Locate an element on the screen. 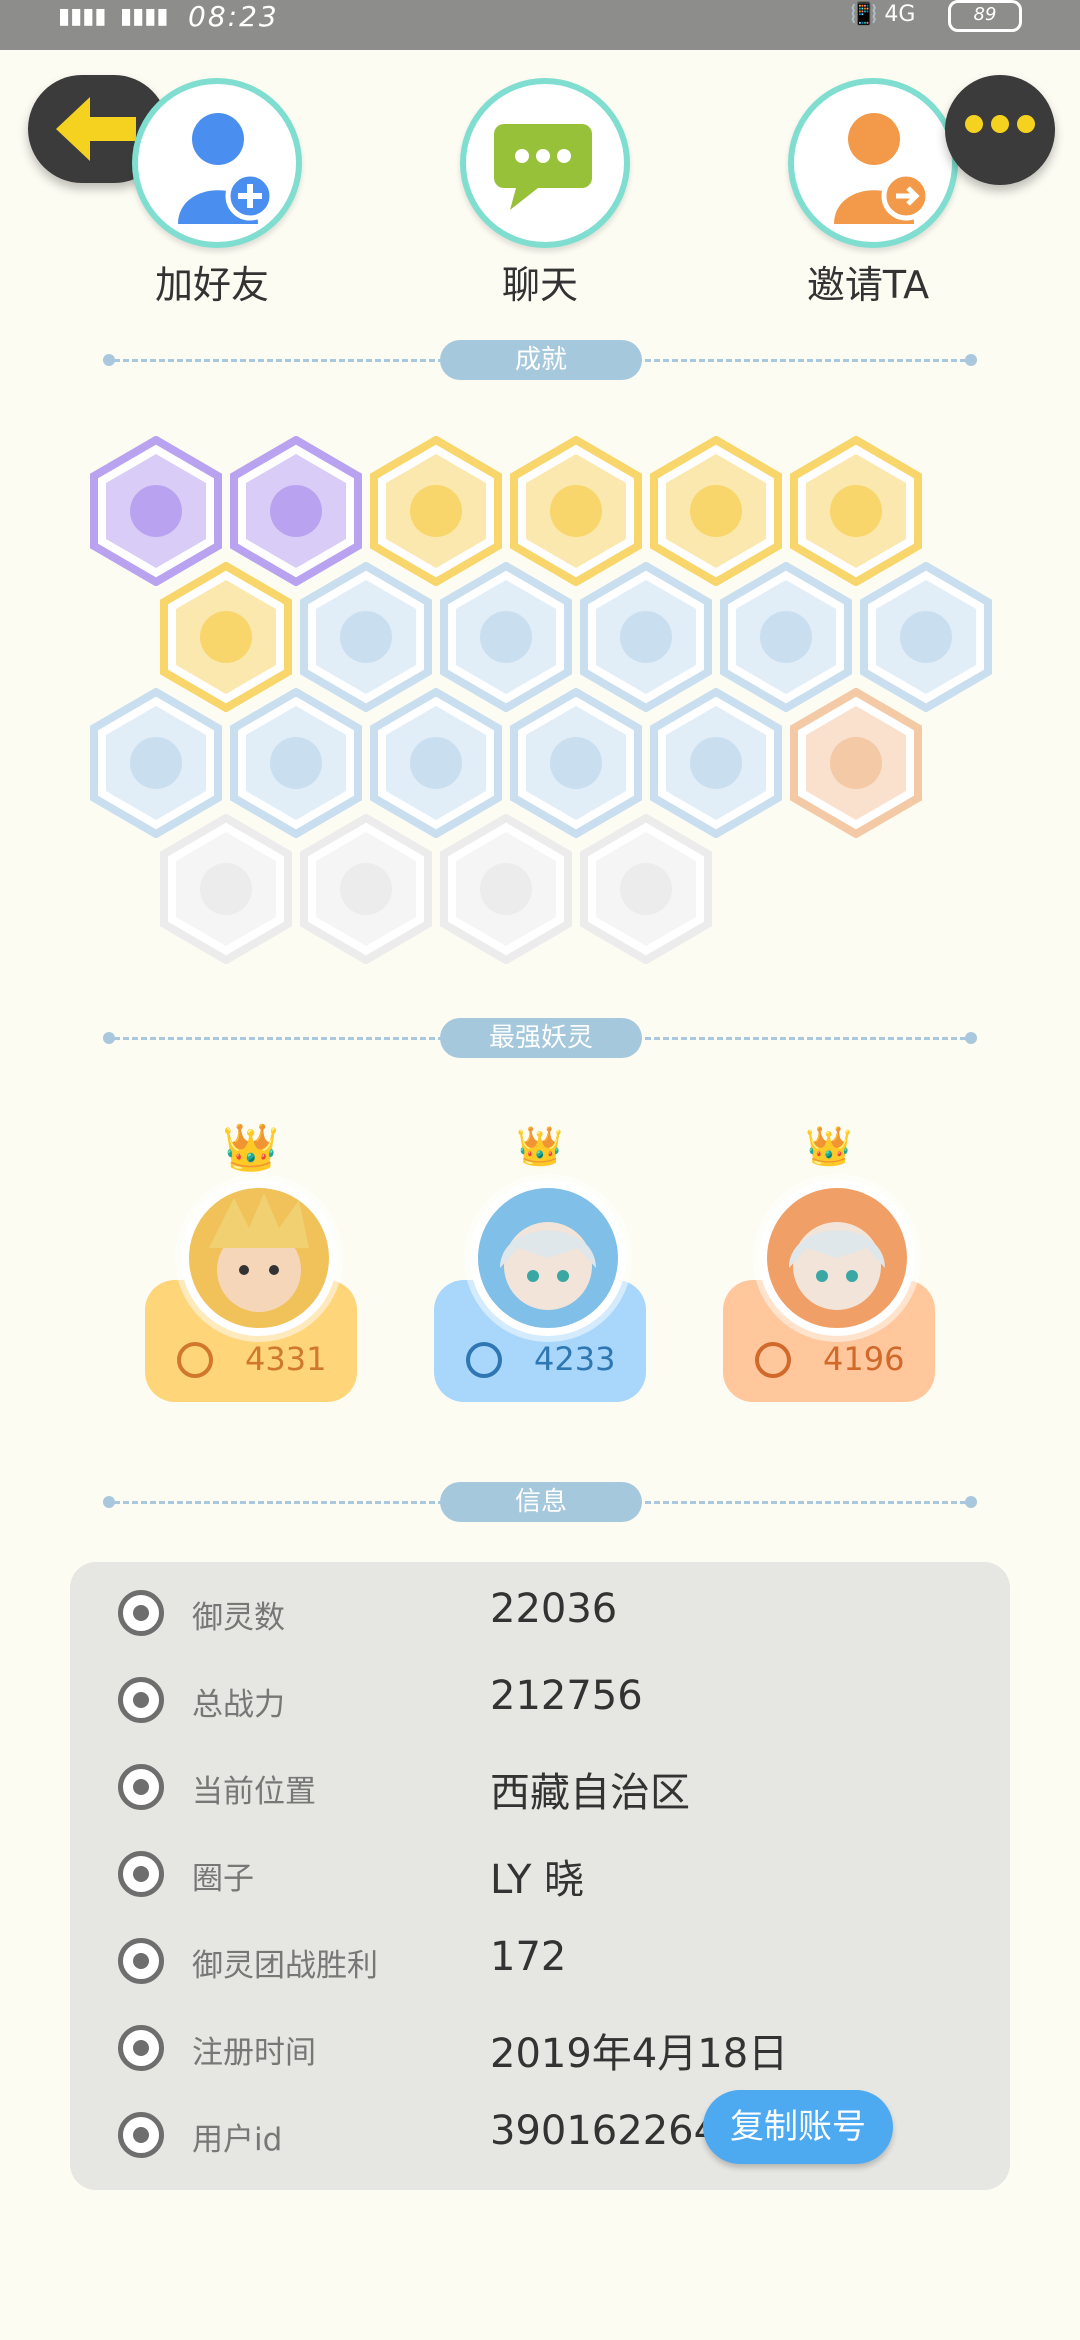 This screenshot has height=2340, width=1080. info-value: 172 is located at coordinates (528, 1957).